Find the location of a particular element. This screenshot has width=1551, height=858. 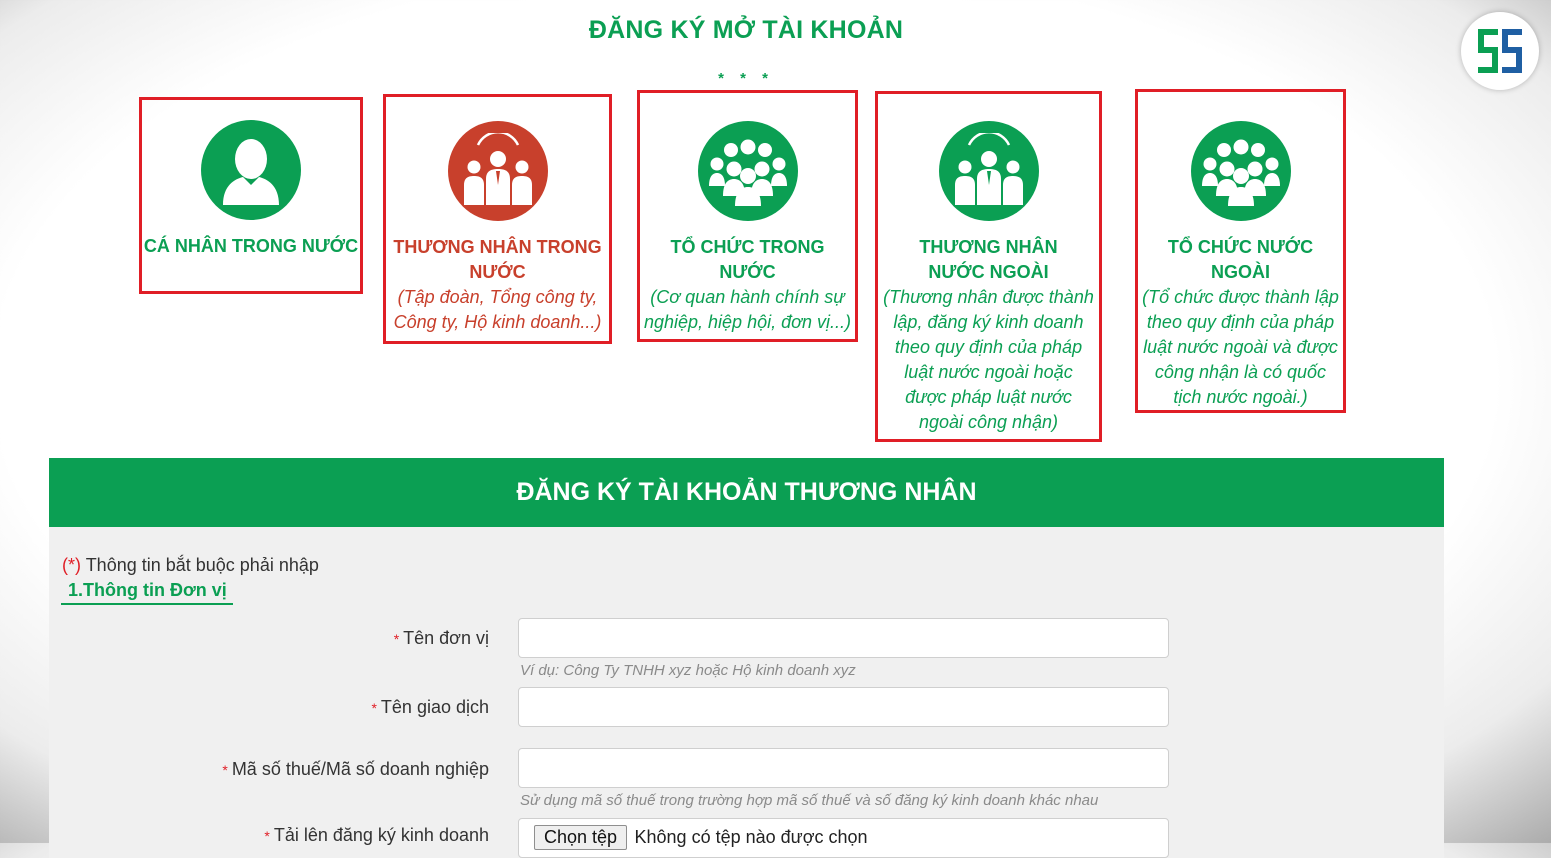

page-title: ĐĂNG KÝ MỞ TÀI KHOẢN is located at coordinates (746, 30).